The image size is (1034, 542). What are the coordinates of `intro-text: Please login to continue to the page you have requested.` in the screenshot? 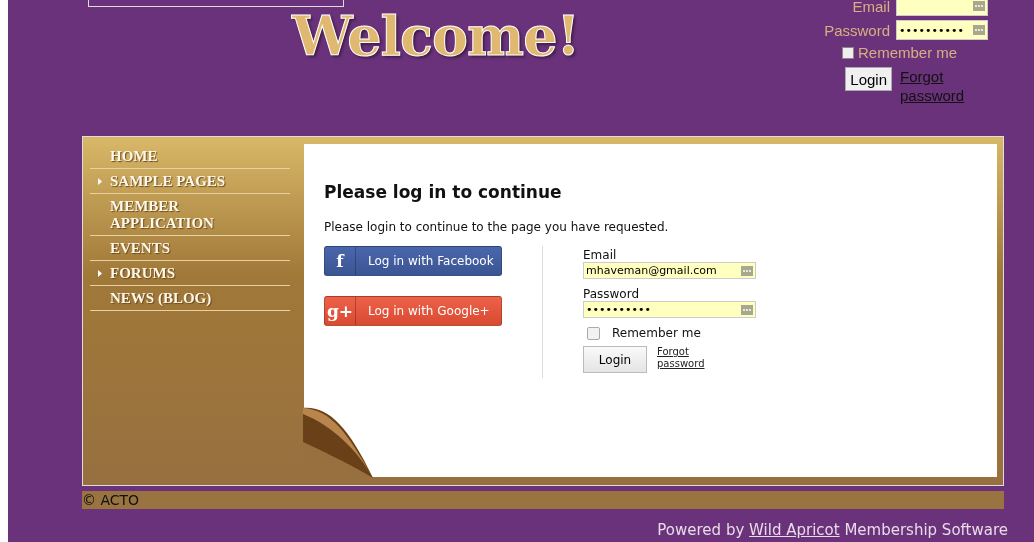 It's located at (497, 227).